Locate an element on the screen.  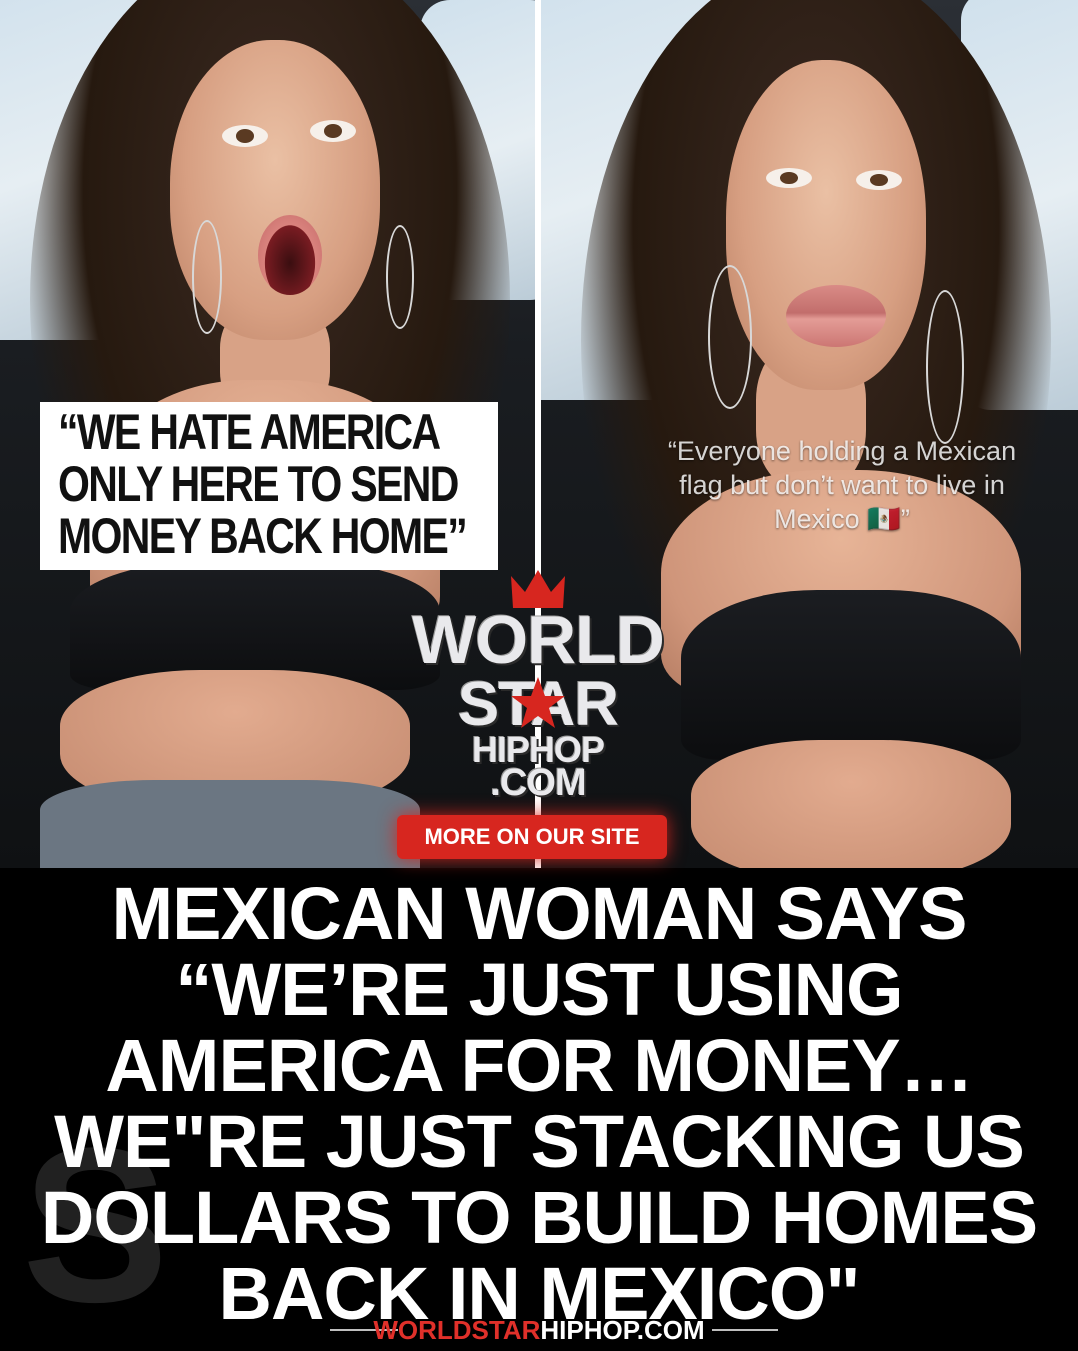
headline-line: WE"RE JUST STACKING US is located at coordinates (539, 1141).